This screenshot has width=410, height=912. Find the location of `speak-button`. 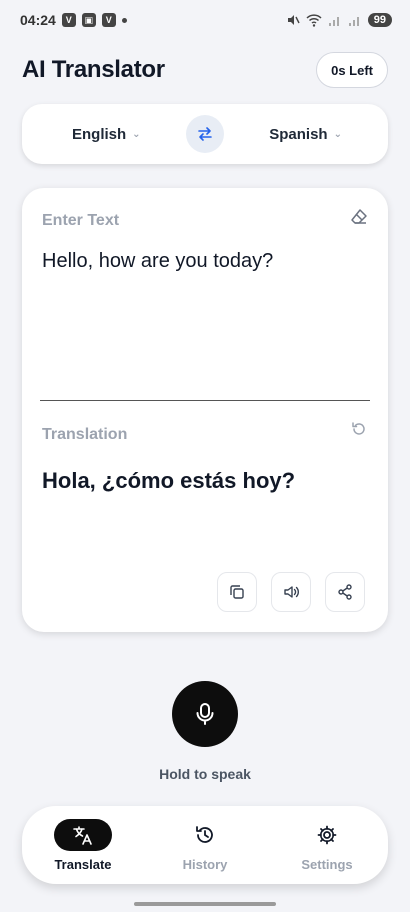

speak-button is located at coordinates (291, 592).